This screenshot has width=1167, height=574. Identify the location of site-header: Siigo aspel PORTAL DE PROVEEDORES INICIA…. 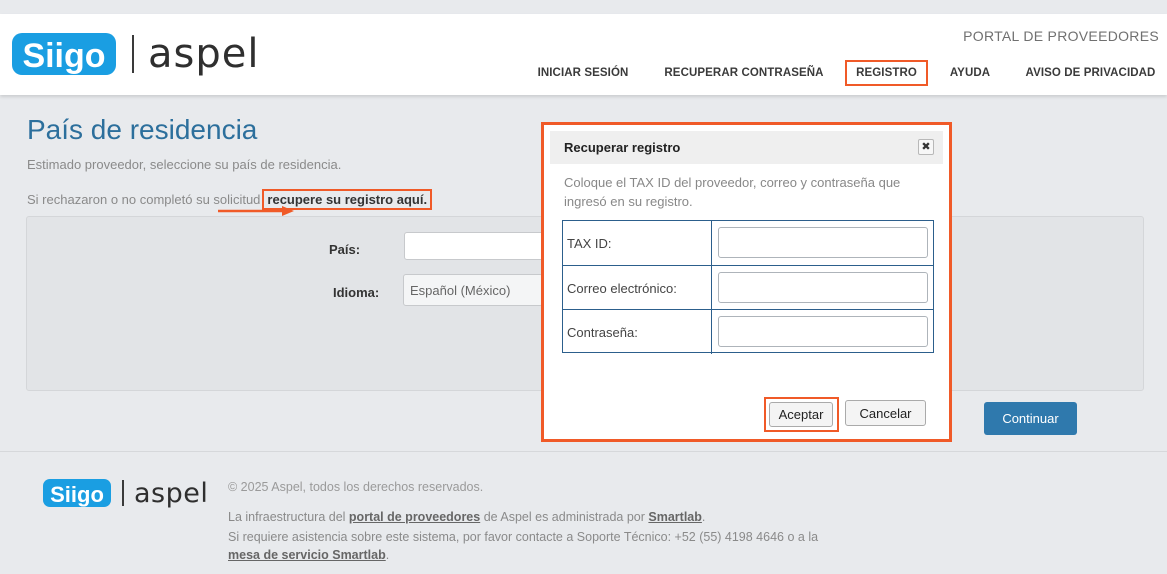
(583, 54).